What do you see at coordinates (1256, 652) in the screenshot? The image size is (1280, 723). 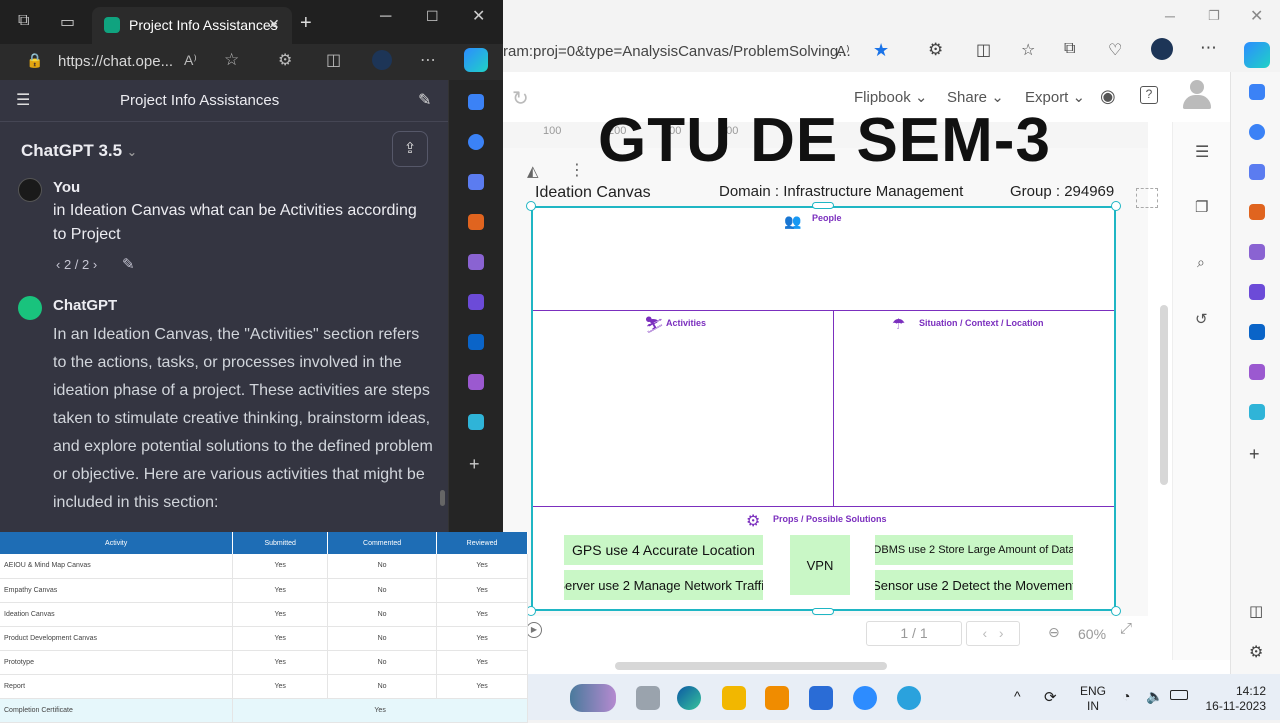 I see `settings-icon: ⚙` at bounding box center [1256, 652].